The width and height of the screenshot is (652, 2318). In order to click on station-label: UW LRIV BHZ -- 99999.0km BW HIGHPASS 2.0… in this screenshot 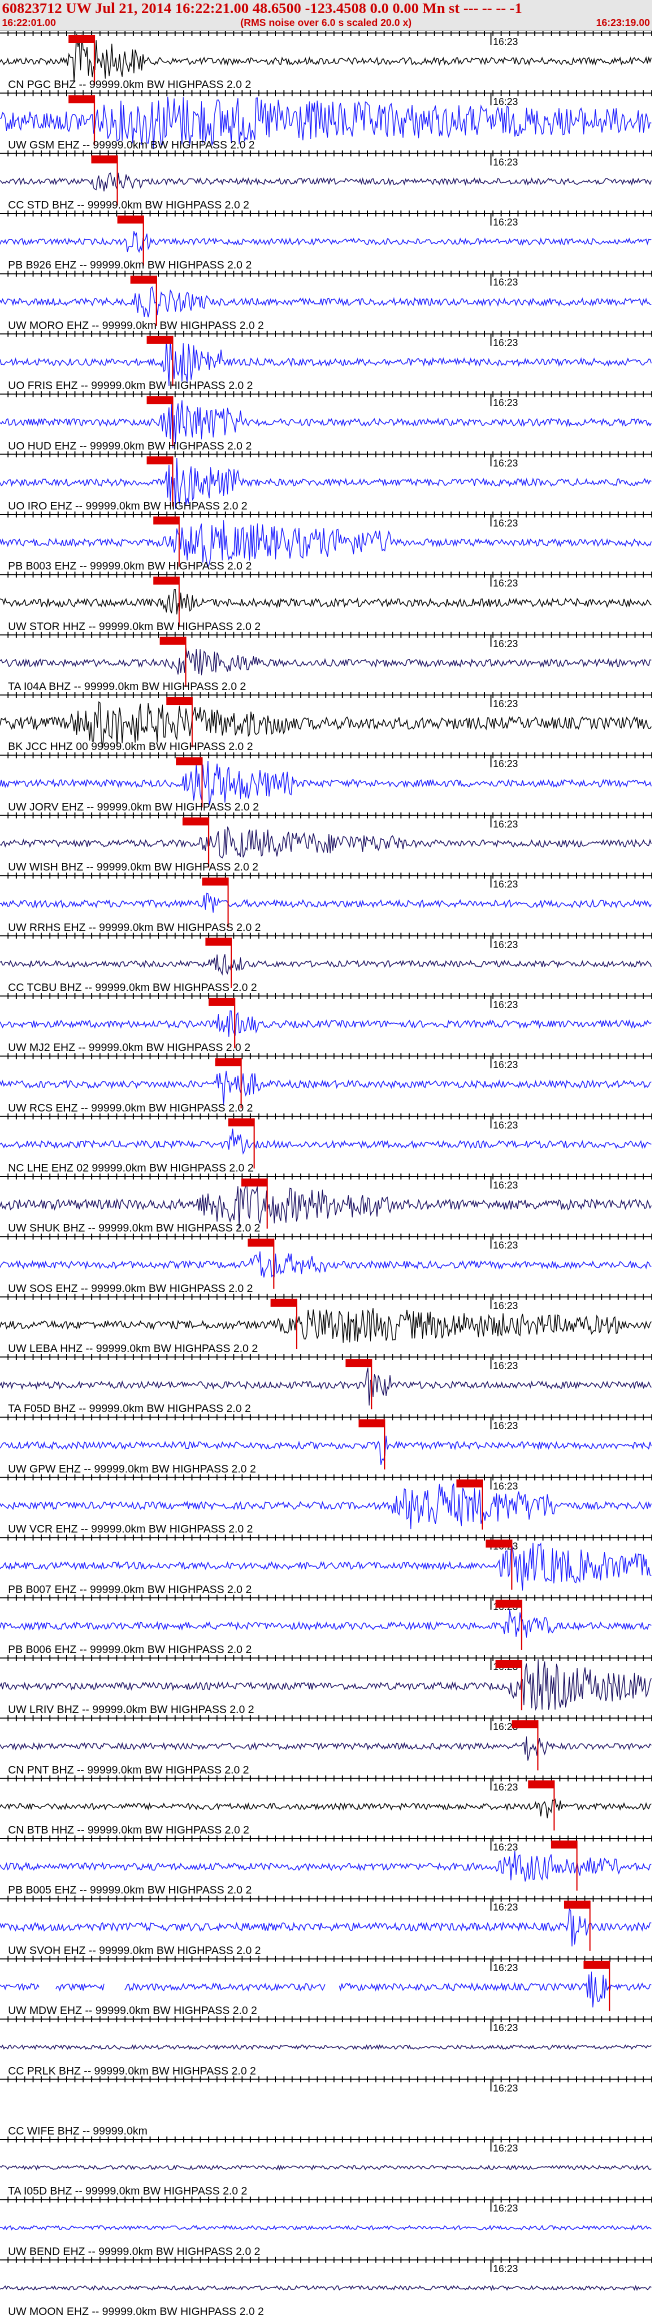, I will do `click(131, 1710)`.